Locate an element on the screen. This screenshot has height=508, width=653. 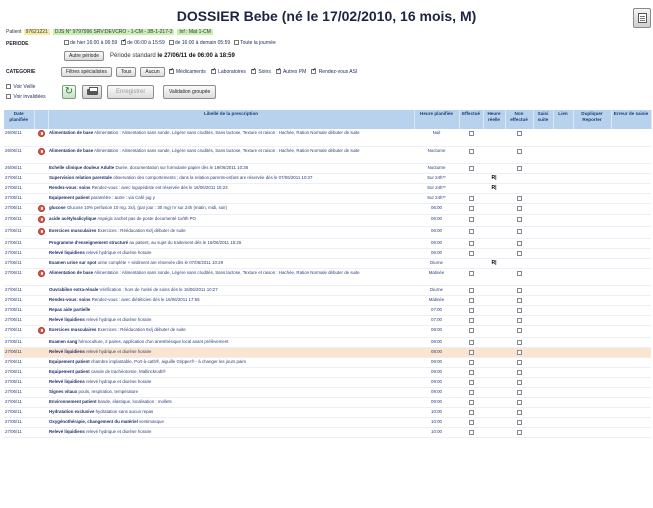
group-validate-button: Validation groupée is located at coordinates (190, 92).